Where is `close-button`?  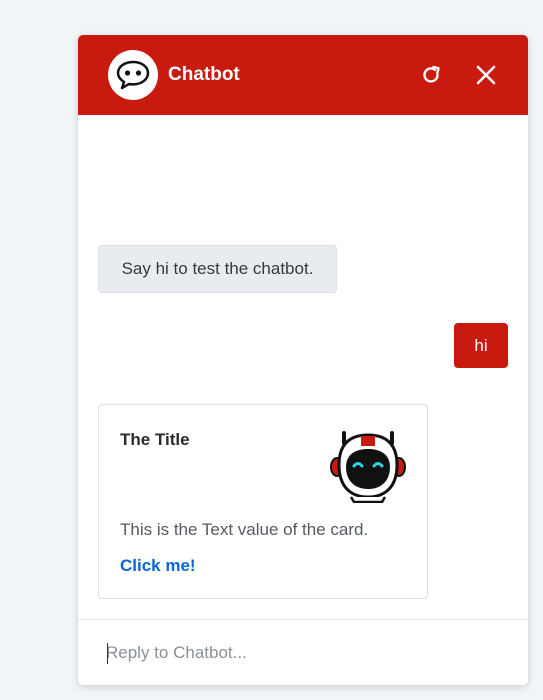
close-button is located at coordinates (486, 75).